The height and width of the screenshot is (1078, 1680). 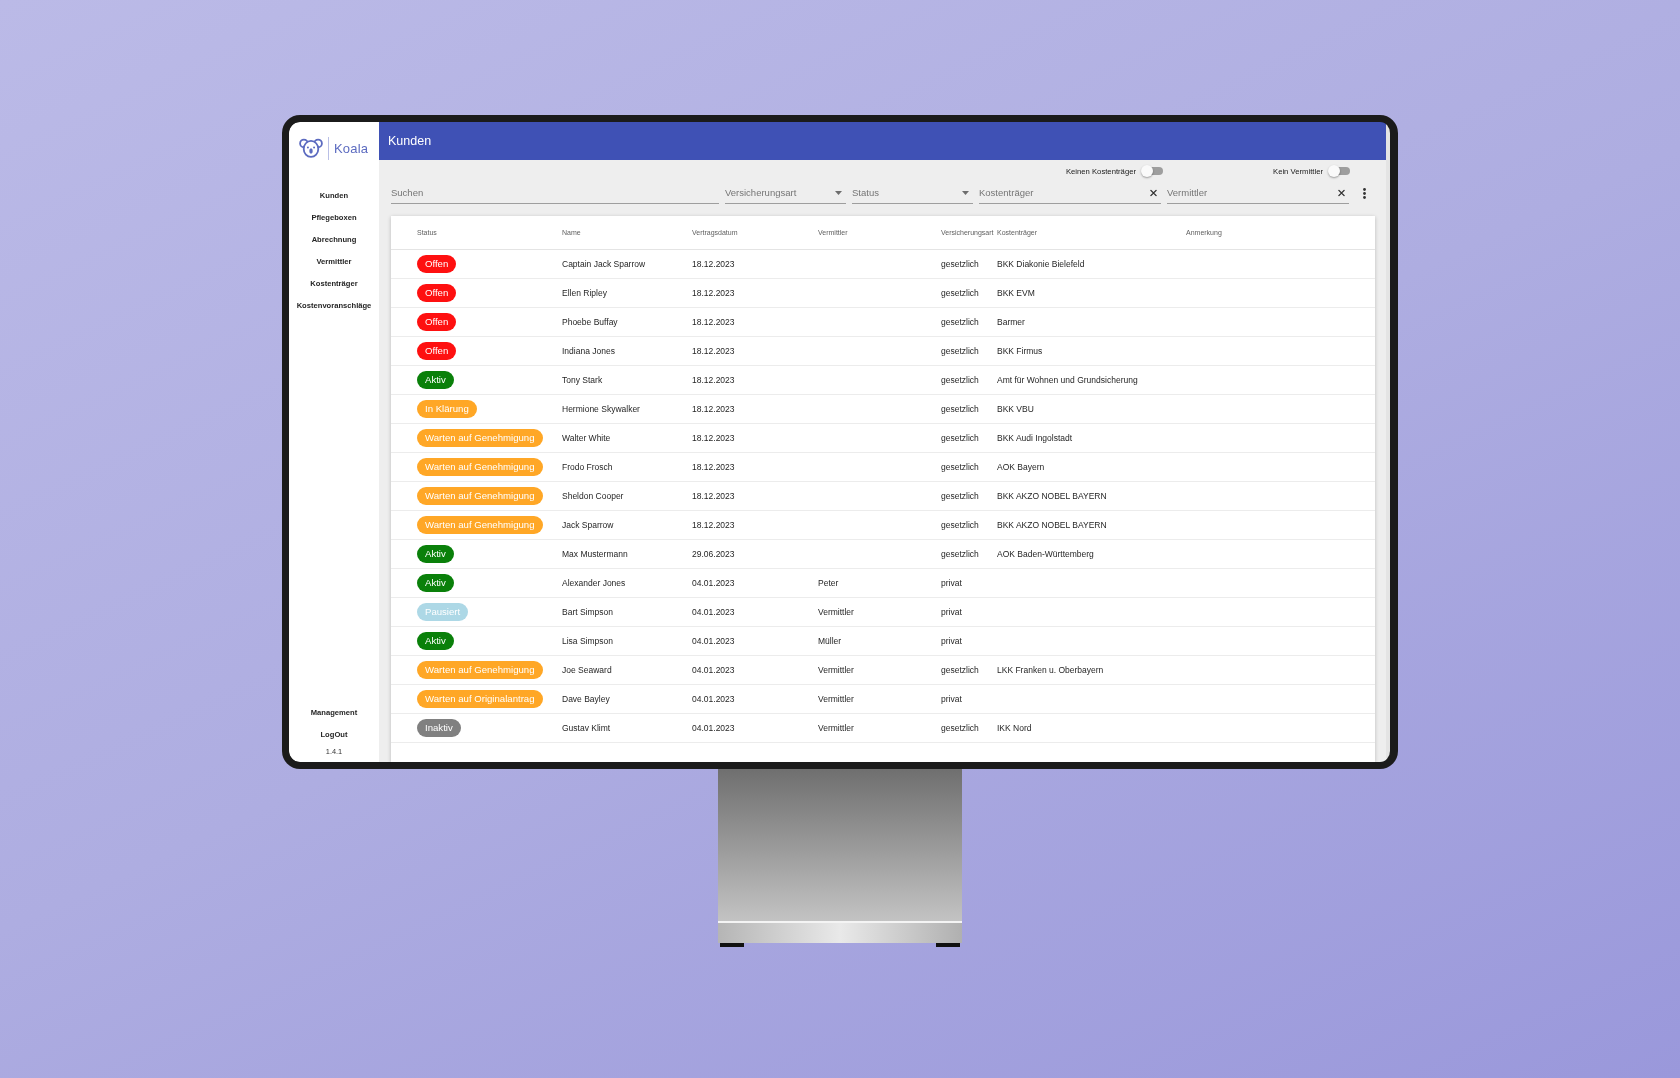 I want to click on table-cell: Barmer, so click(x=1011, y=322).